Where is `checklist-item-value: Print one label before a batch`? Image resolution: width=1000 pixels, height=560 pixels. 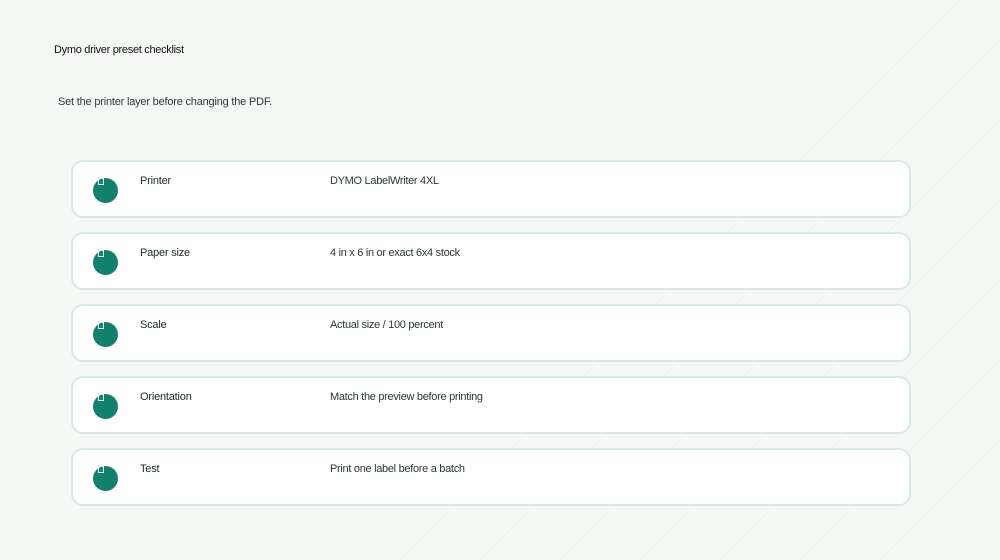
checklist-item-value: Print one label before a batch is located at coordinates (397, 469).